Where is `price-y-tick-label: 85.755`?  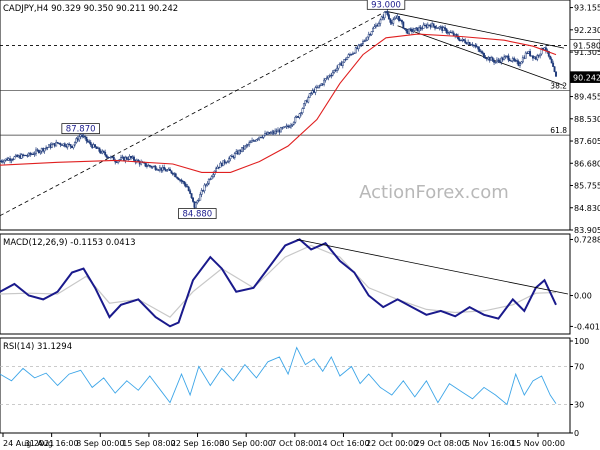 price-y-tick-label: 85.755 is located at coordinates (587, 186).